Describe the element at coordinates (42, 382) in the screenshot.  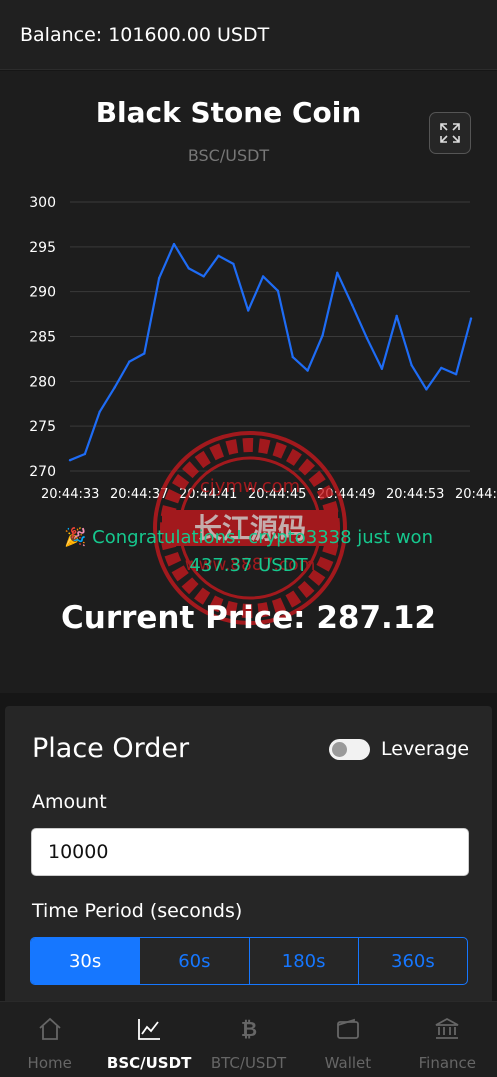
I see `y-tick-label: 280` at that location.